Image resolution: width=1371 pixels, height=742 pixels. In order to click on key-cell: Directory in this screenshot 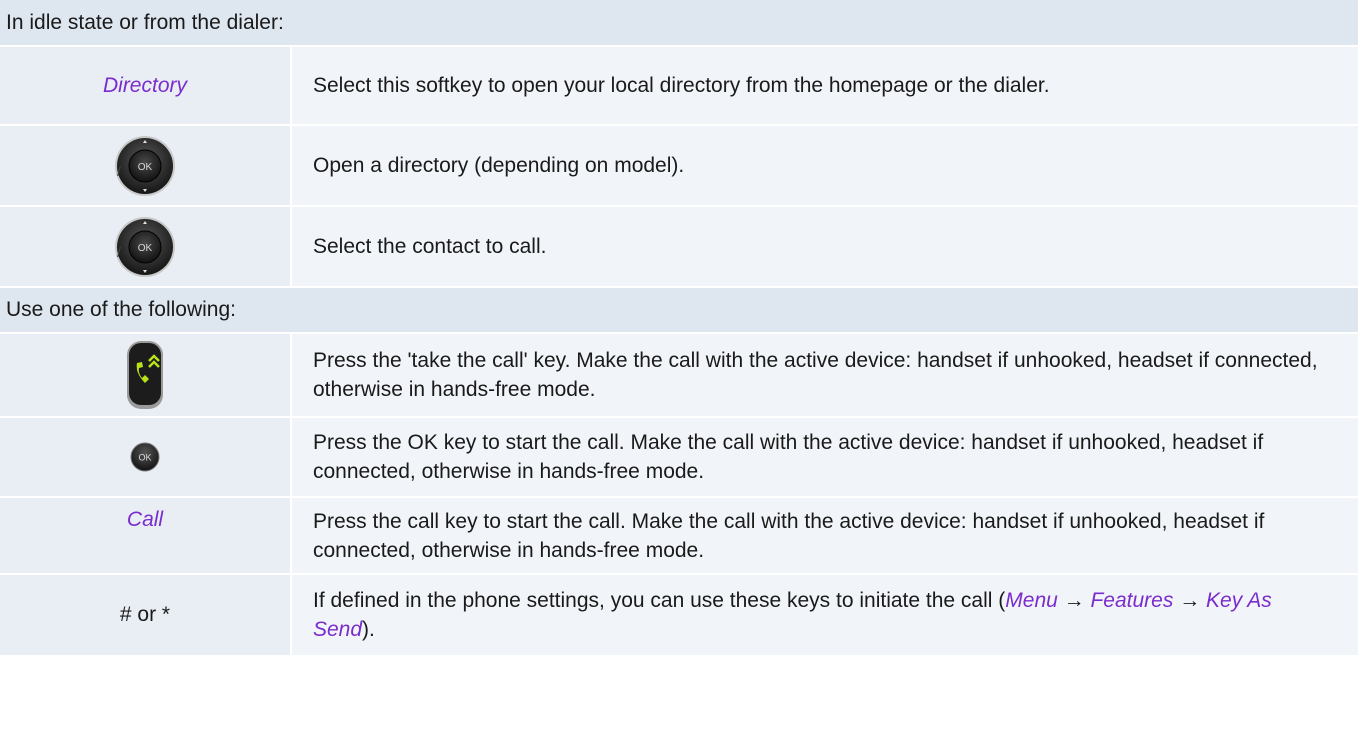, I will do `click(146, 85)`.